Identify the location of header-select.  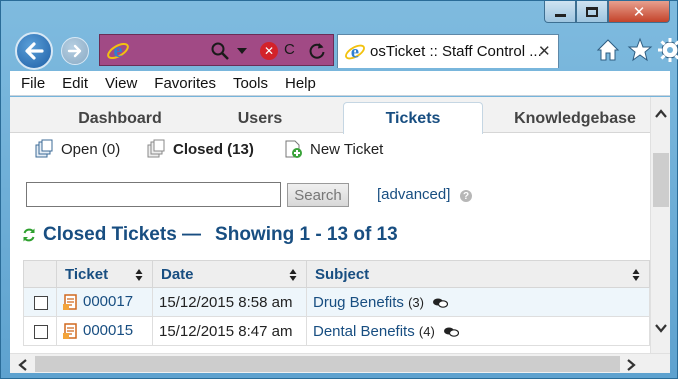
(40, 274).